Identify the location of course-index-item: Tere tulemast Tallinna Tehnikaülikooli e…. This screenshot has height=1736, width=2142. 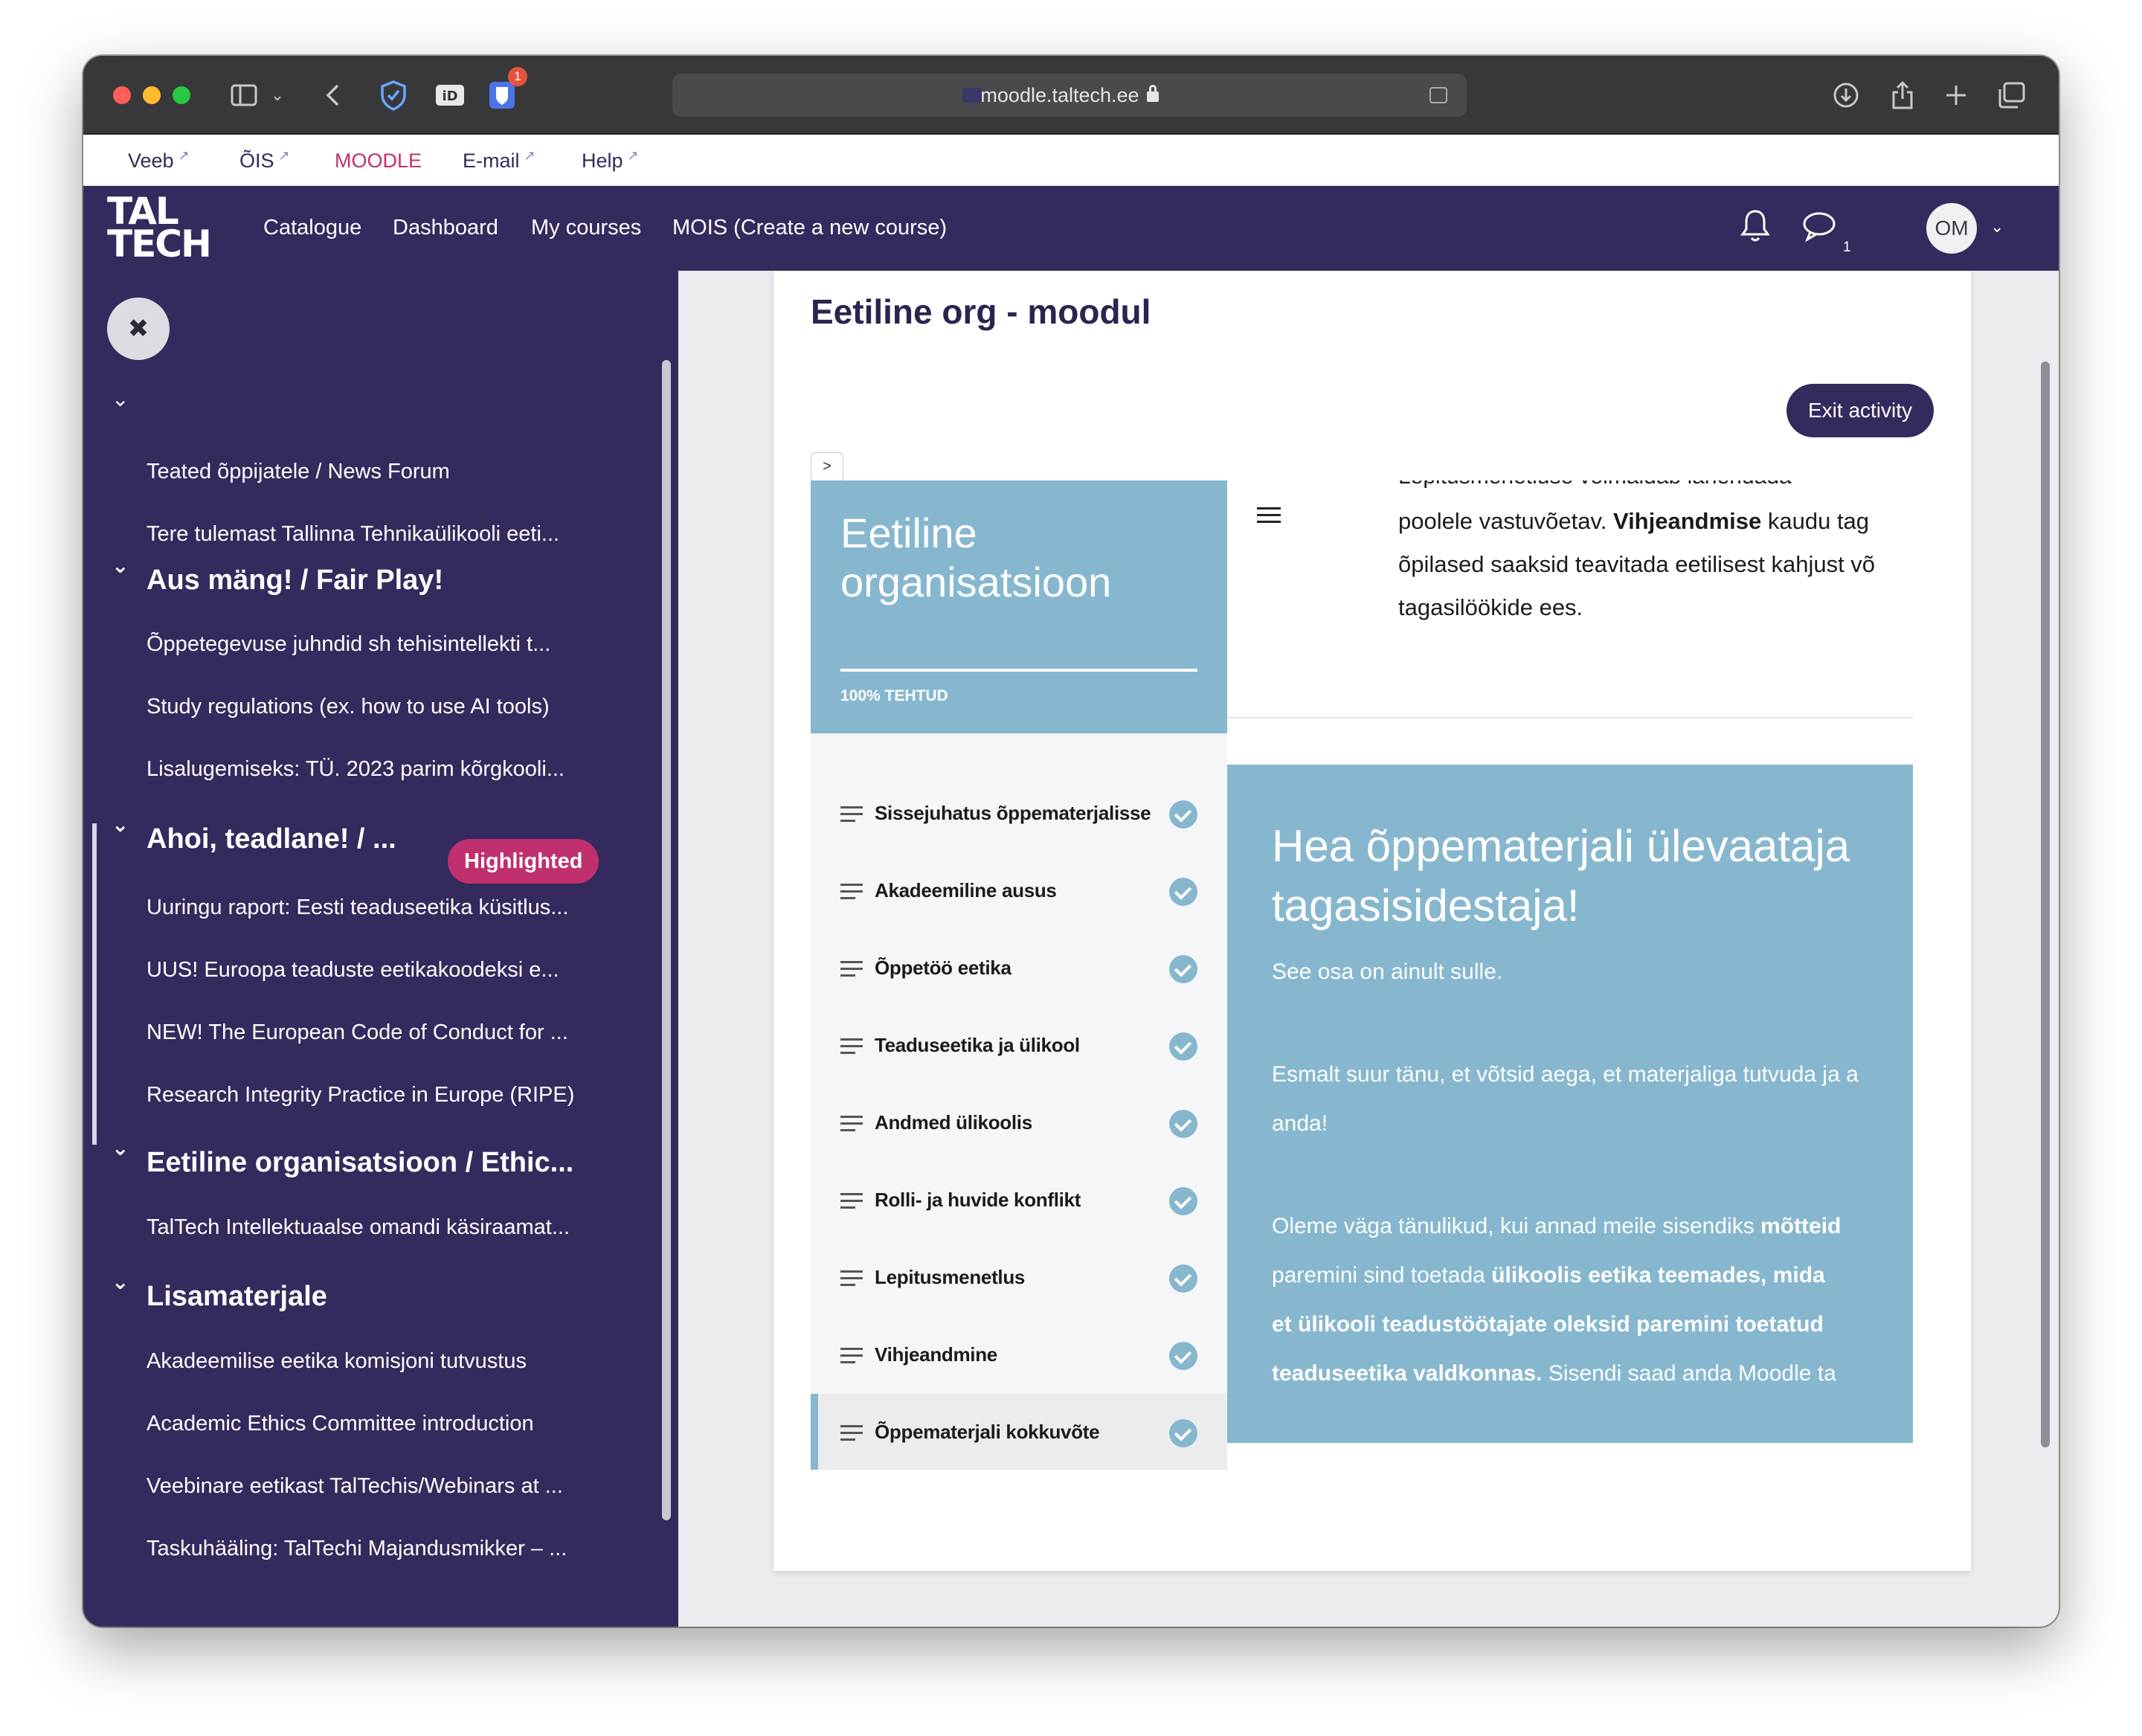
(385, 534).